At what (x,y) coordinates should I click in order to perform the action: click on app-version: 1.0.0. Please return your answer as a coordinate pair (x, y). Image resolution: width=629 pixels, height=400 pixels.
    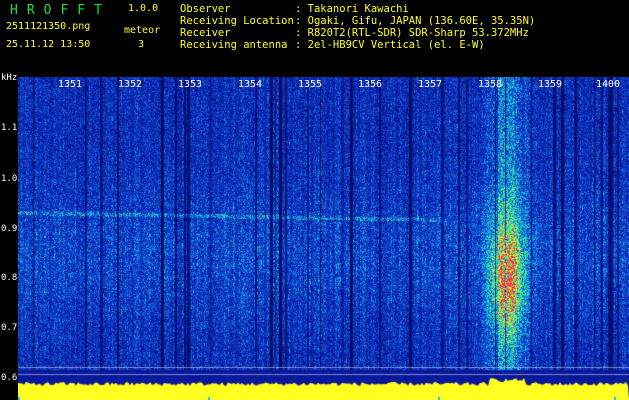
    Looking at the image, I should click on (143, 8).